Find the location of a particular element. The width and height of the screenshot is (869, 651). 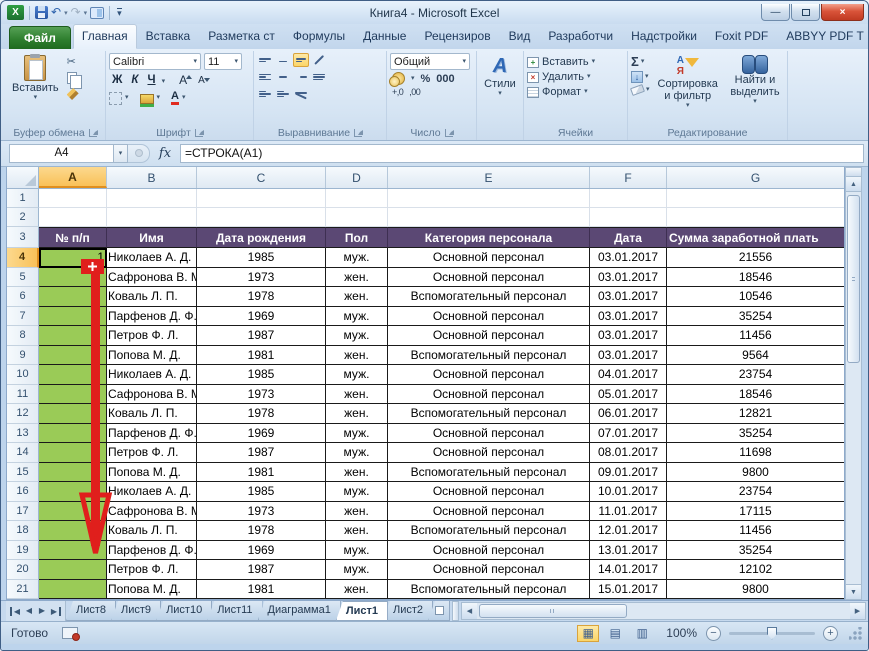

row-header-9: 9 is located at coordinates (23, 355).